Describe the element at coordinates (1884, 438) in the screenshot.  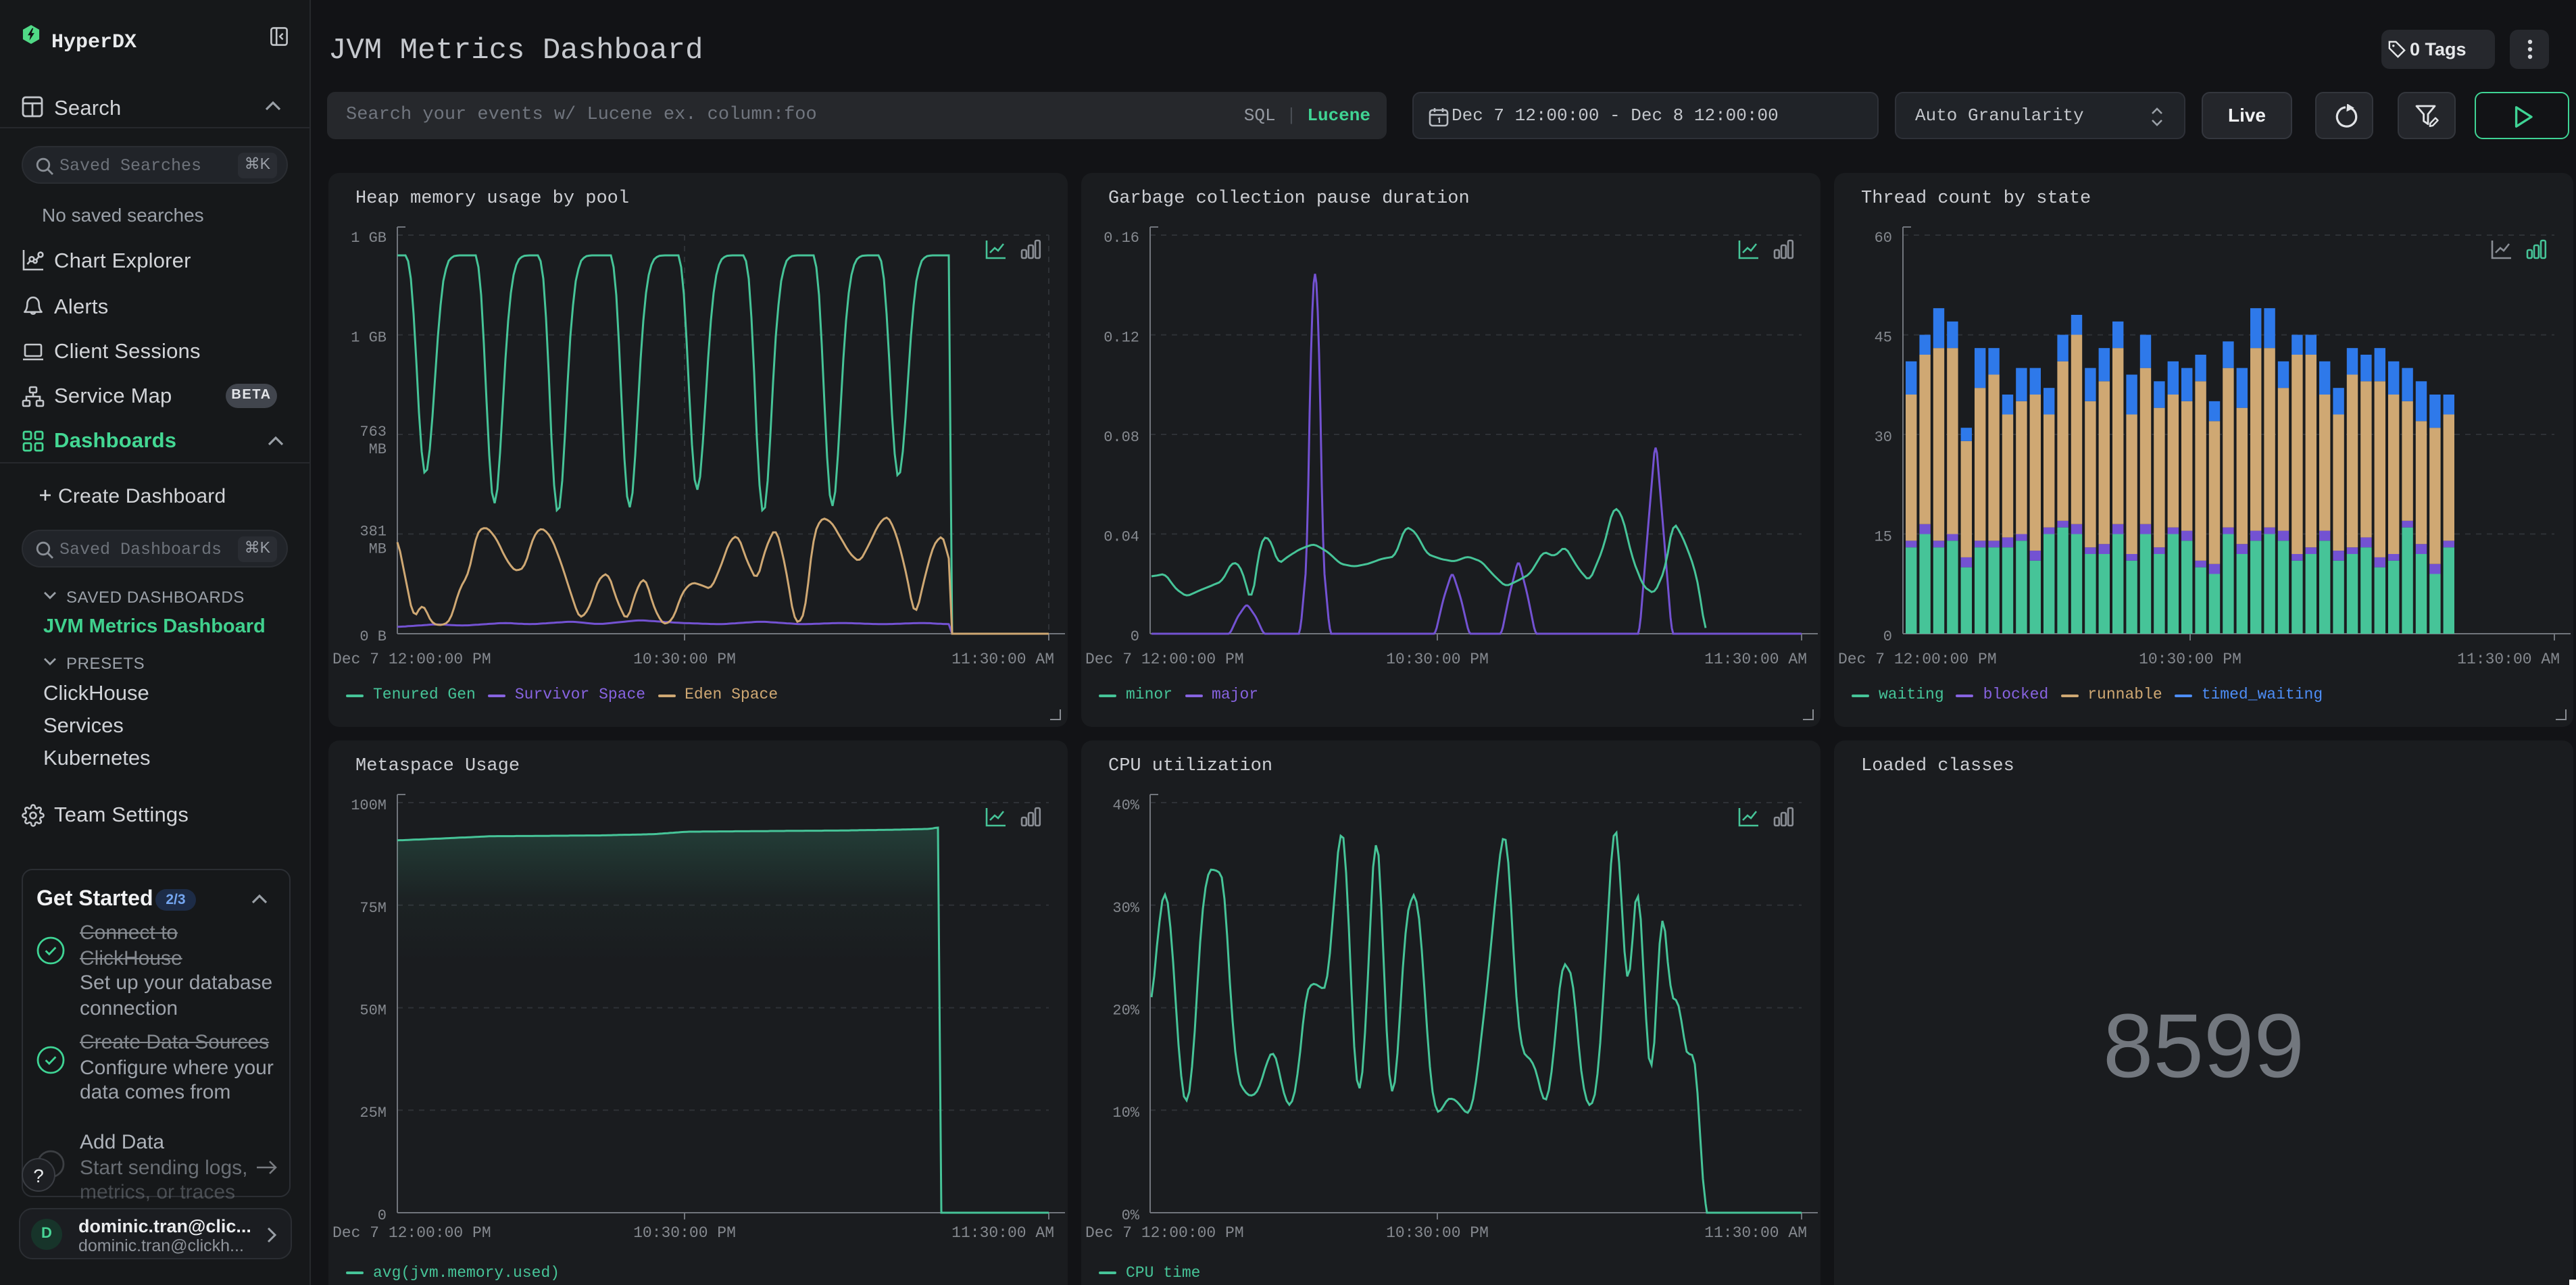
I see `svg-text: 30` at that location.